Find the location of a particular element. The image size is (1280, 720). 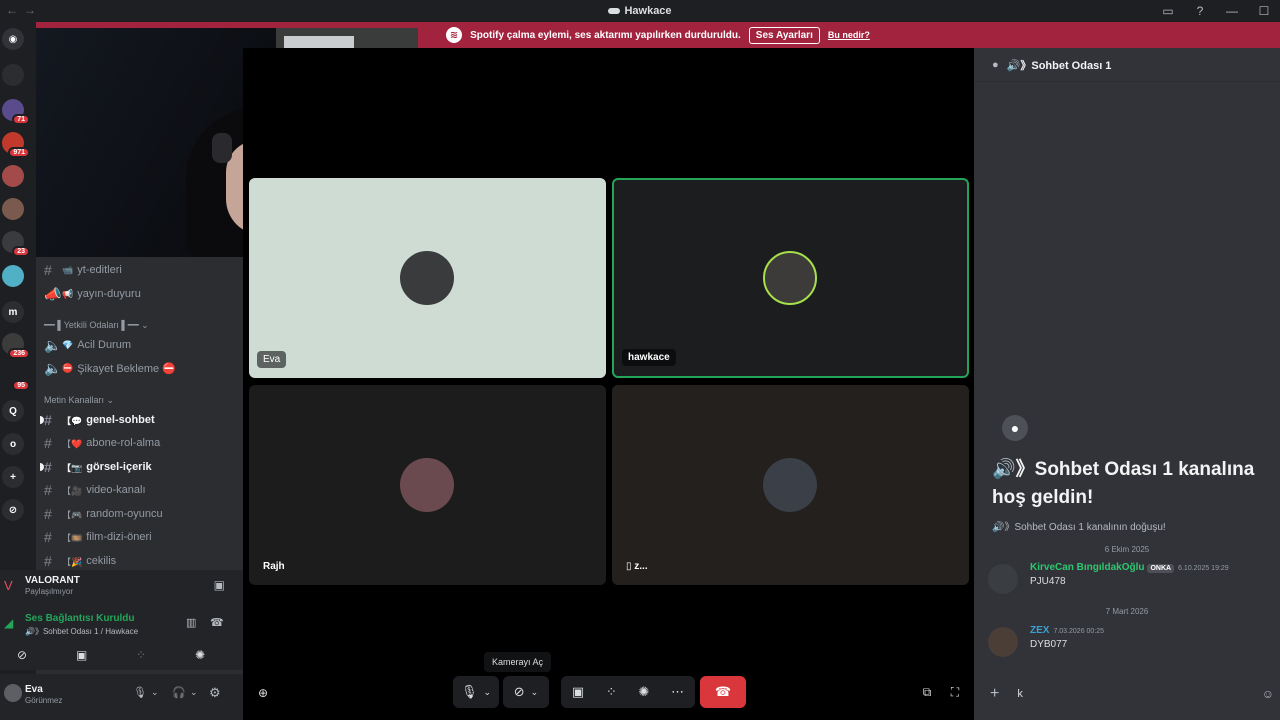

message-author: KirveCan BıngıldakOğlu is located at coordinates (1087, 567).